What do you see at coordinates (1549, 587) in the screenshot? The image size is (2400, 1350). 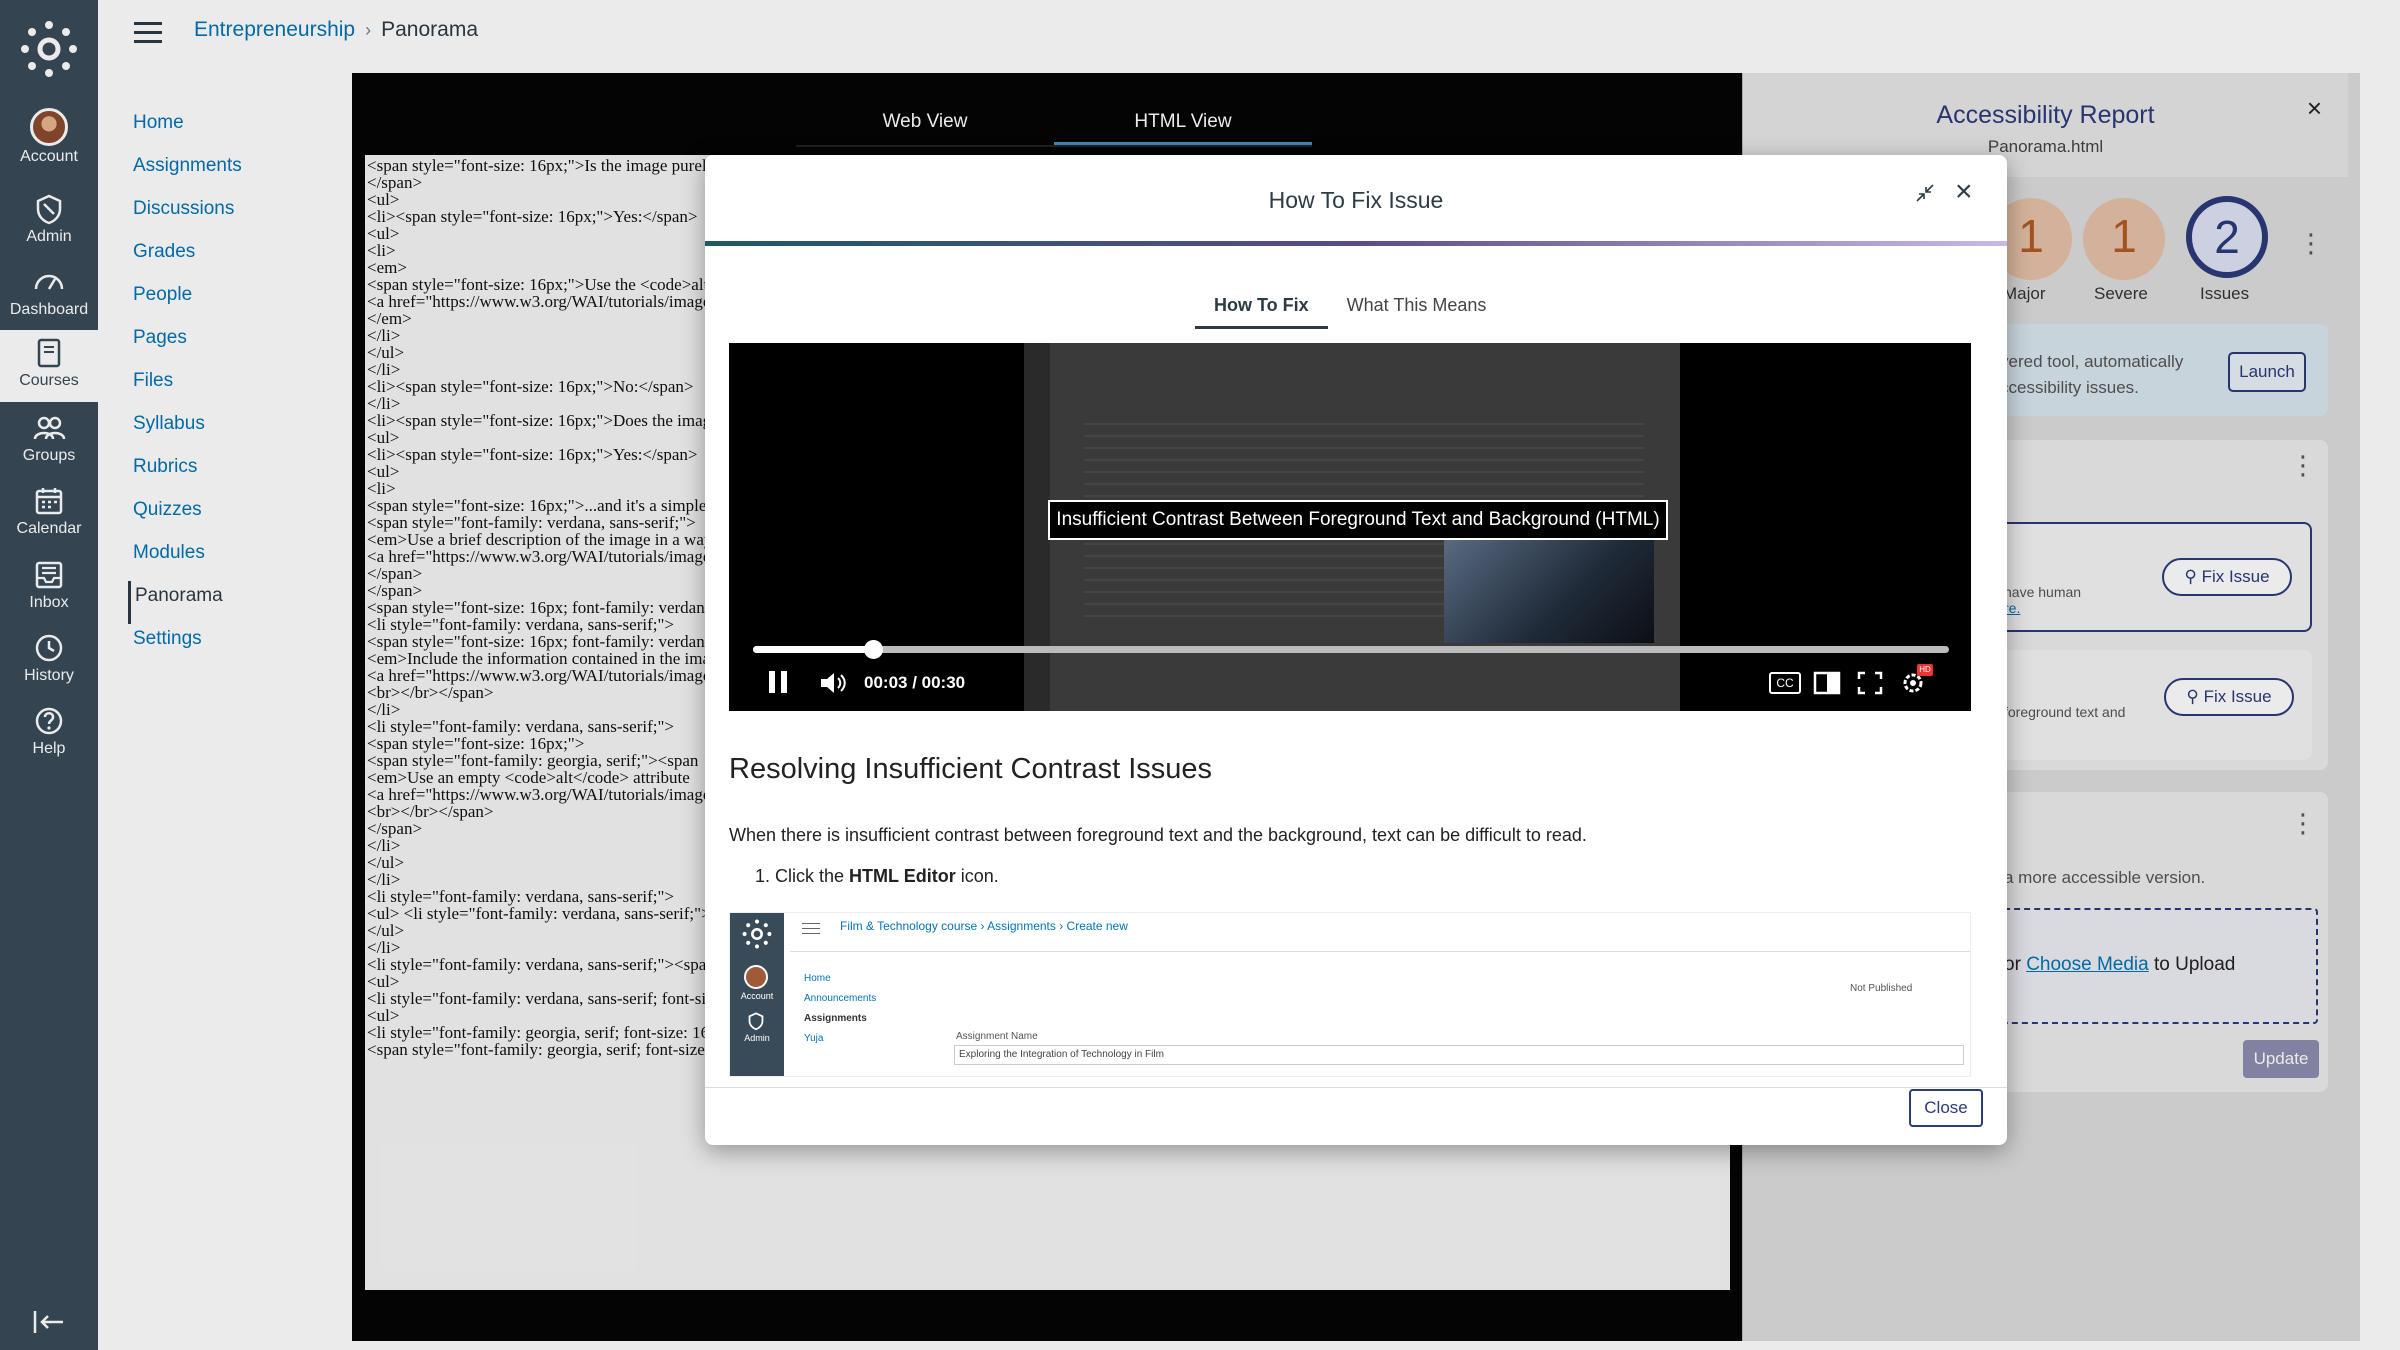 I see `video-thumbnail-image` at bounding box center [1549, 587].